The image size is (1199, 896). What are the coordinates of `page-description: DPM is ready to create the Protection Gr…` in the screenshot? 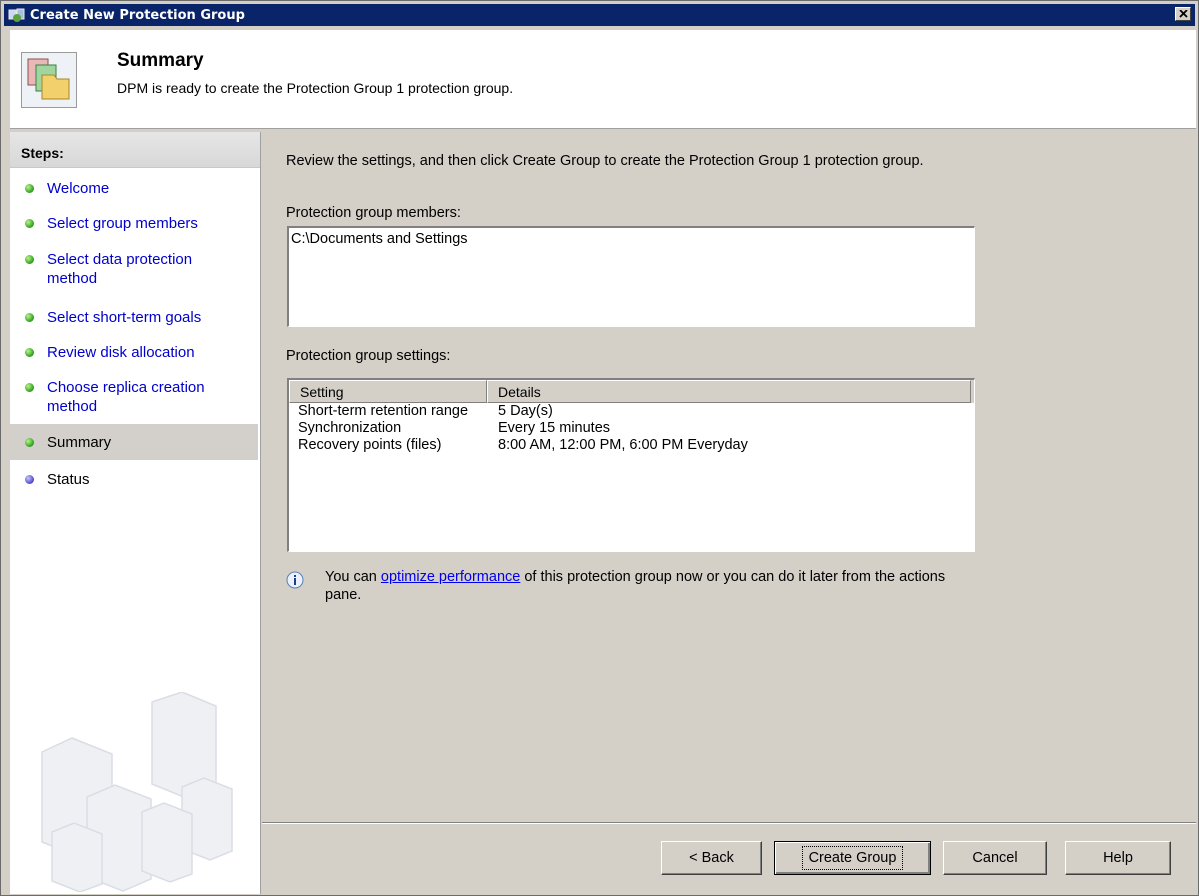 It's located at (315, 88).